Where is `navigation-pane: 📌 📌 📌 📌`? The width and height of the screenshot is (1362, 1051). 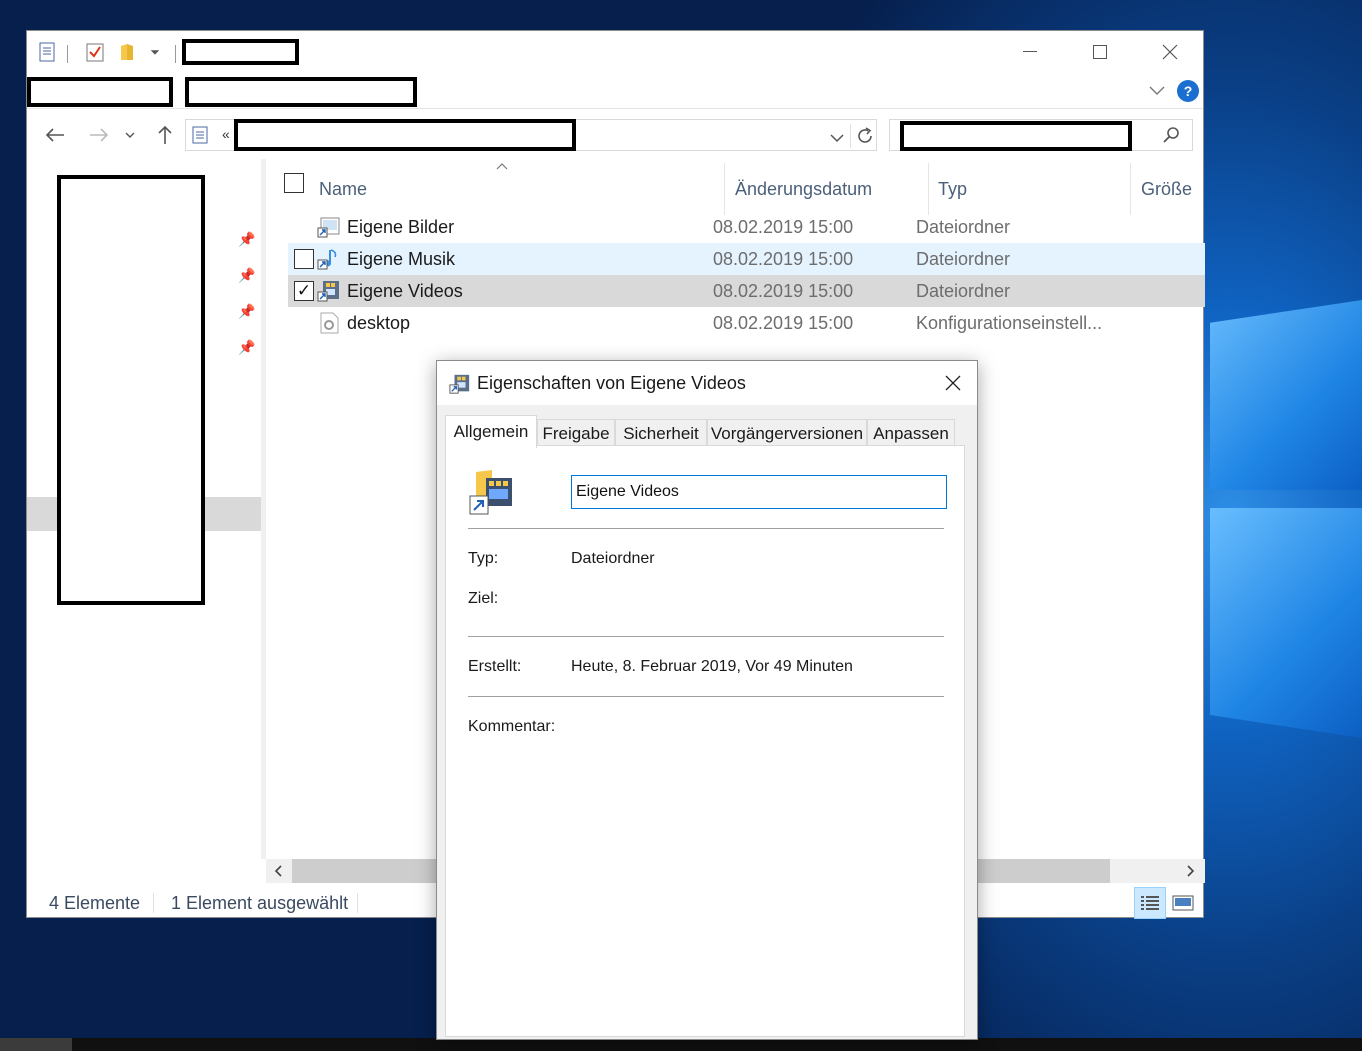 navigation-pane: 📌 📌 📌 📌 is located at coordinates (144, 509).